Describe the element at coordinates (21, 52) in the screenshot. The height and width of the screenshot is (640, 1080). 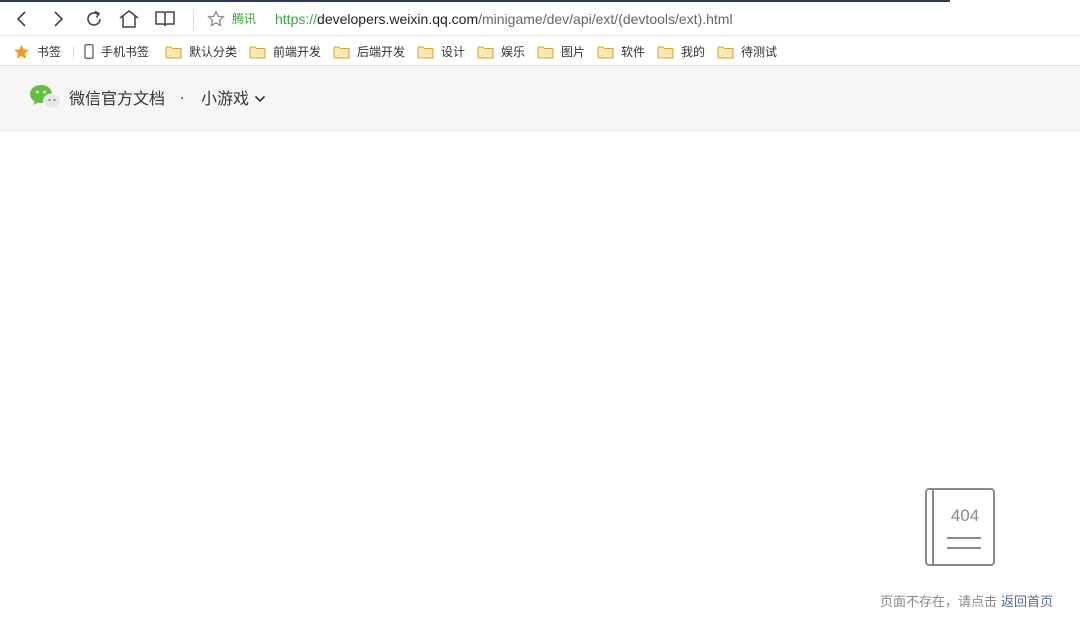
I see `star-filled-icon` at that location.